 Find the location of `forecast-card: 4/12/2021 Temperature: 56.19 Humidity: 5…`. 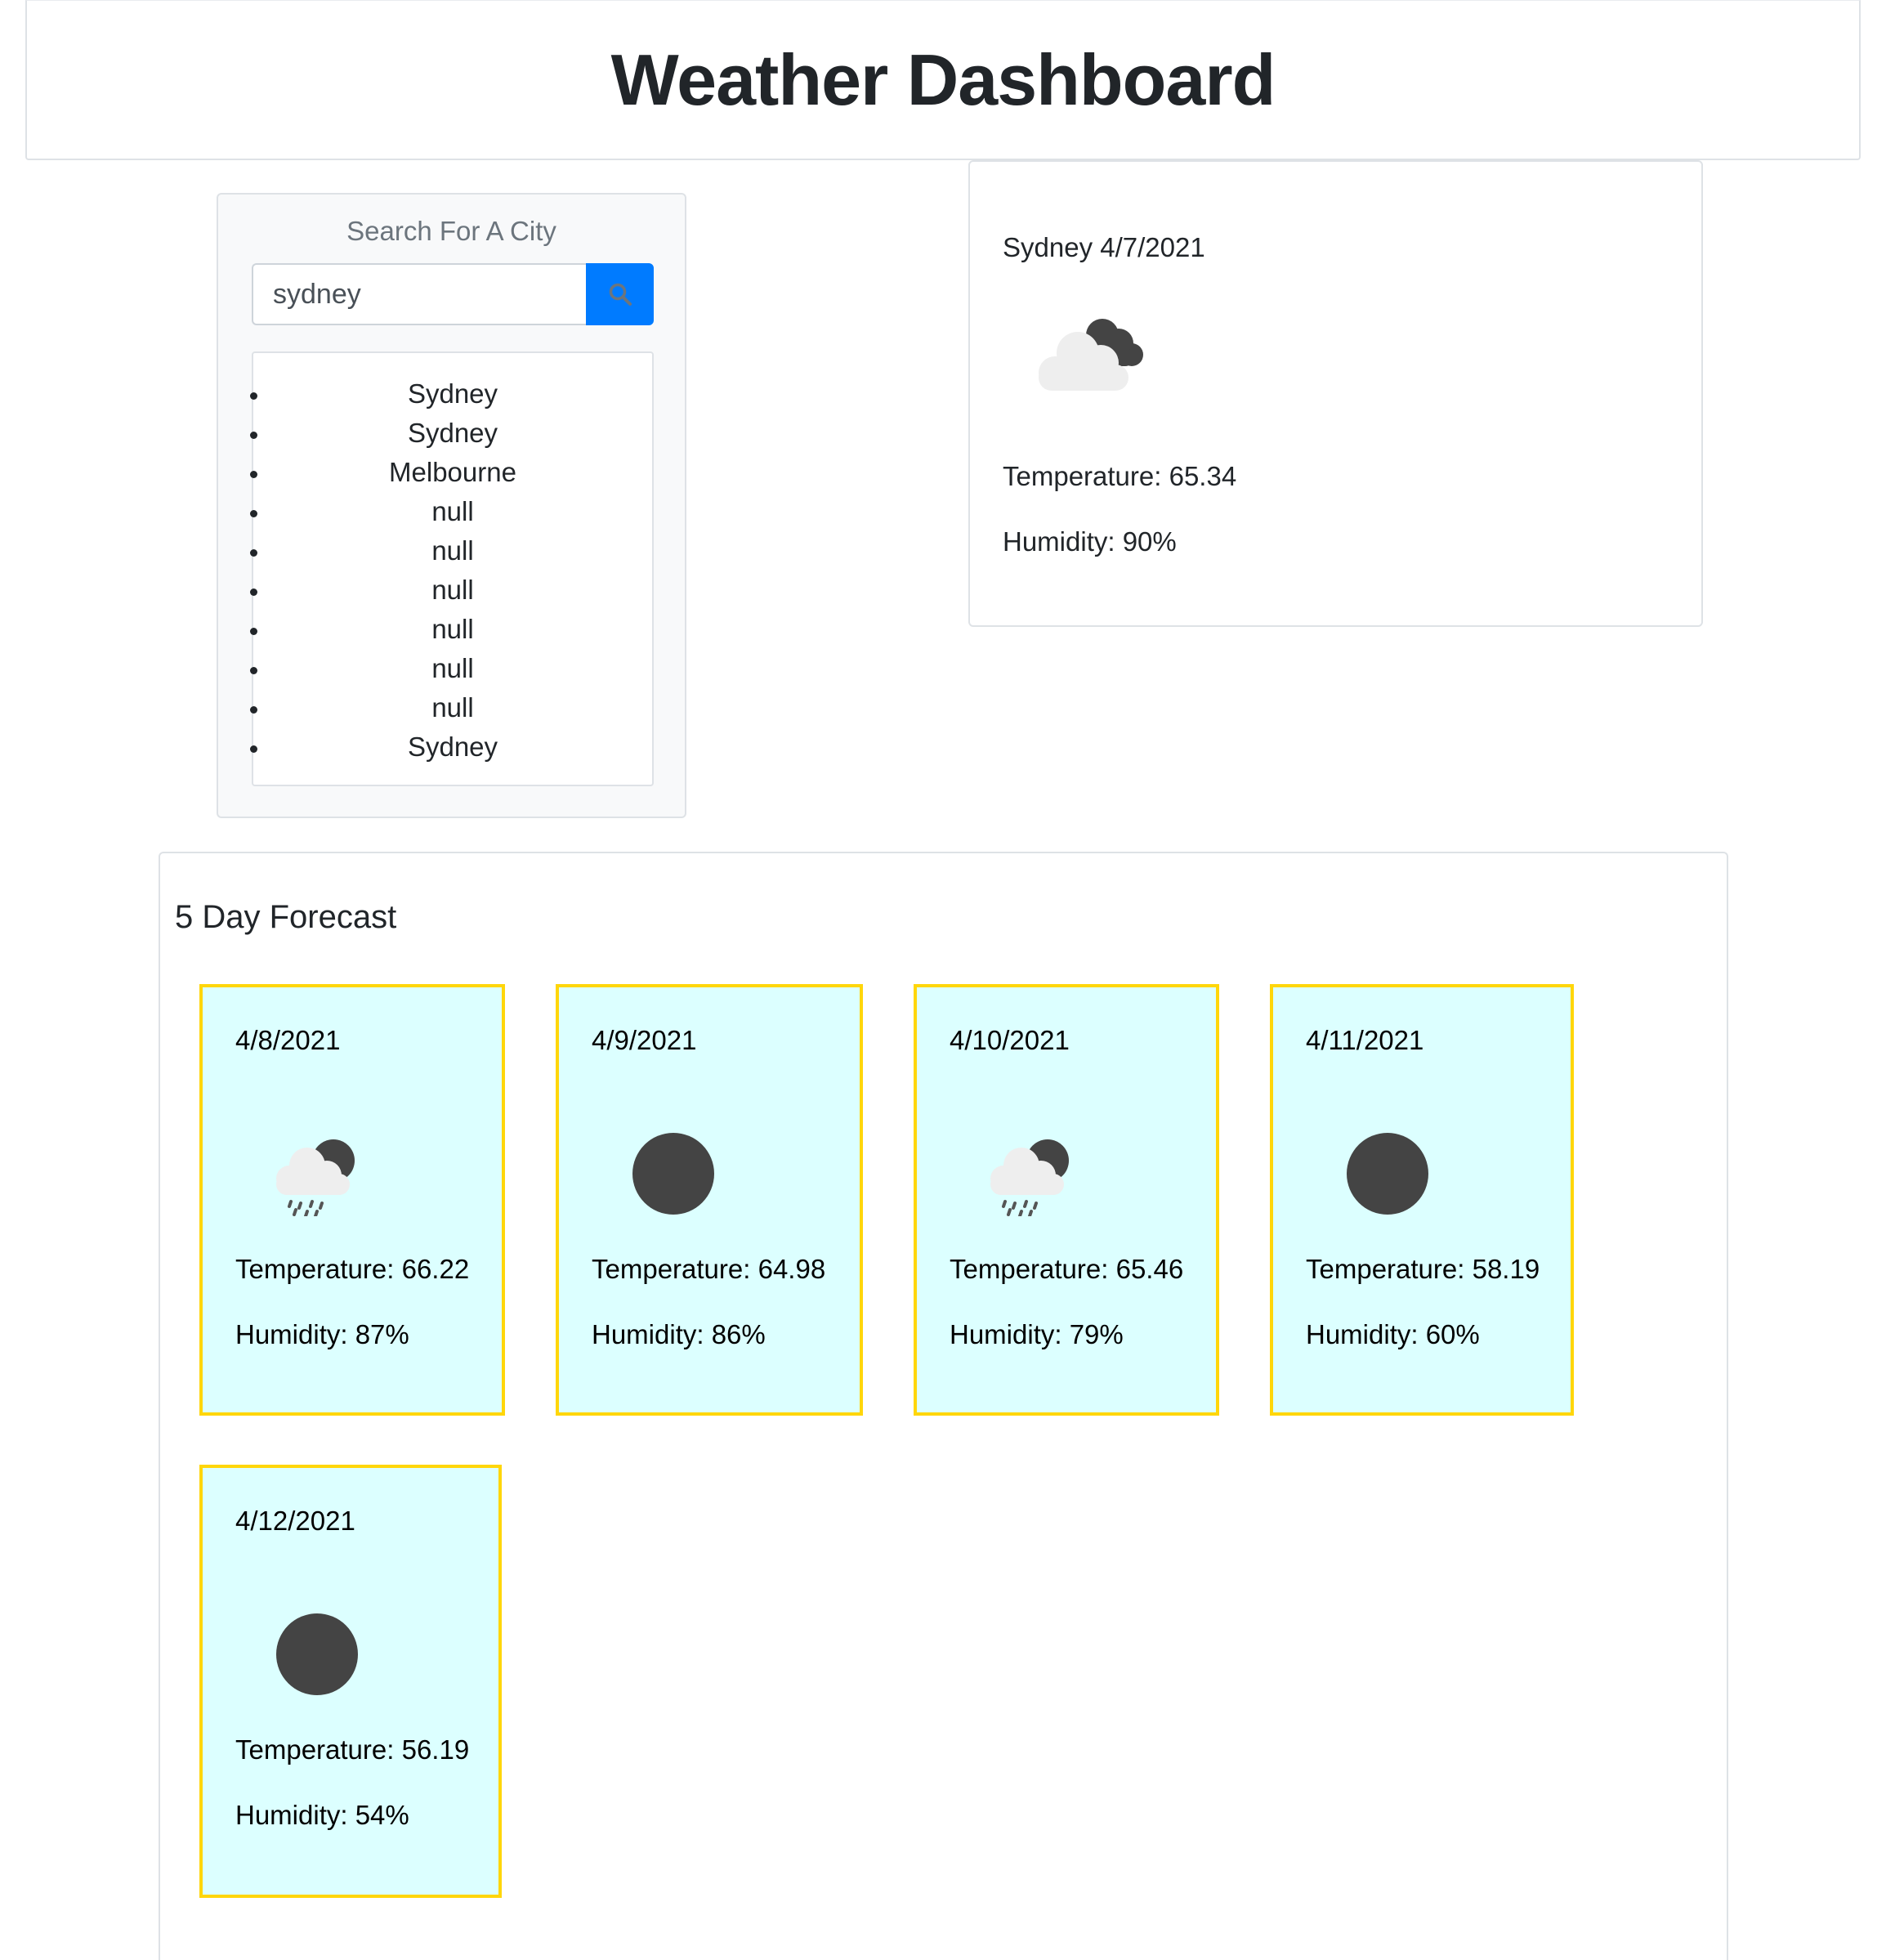

forecast-card: 4/12/2021 Temperature: 56.19 Humidity: 5… is located at coordinates (350, 1681).